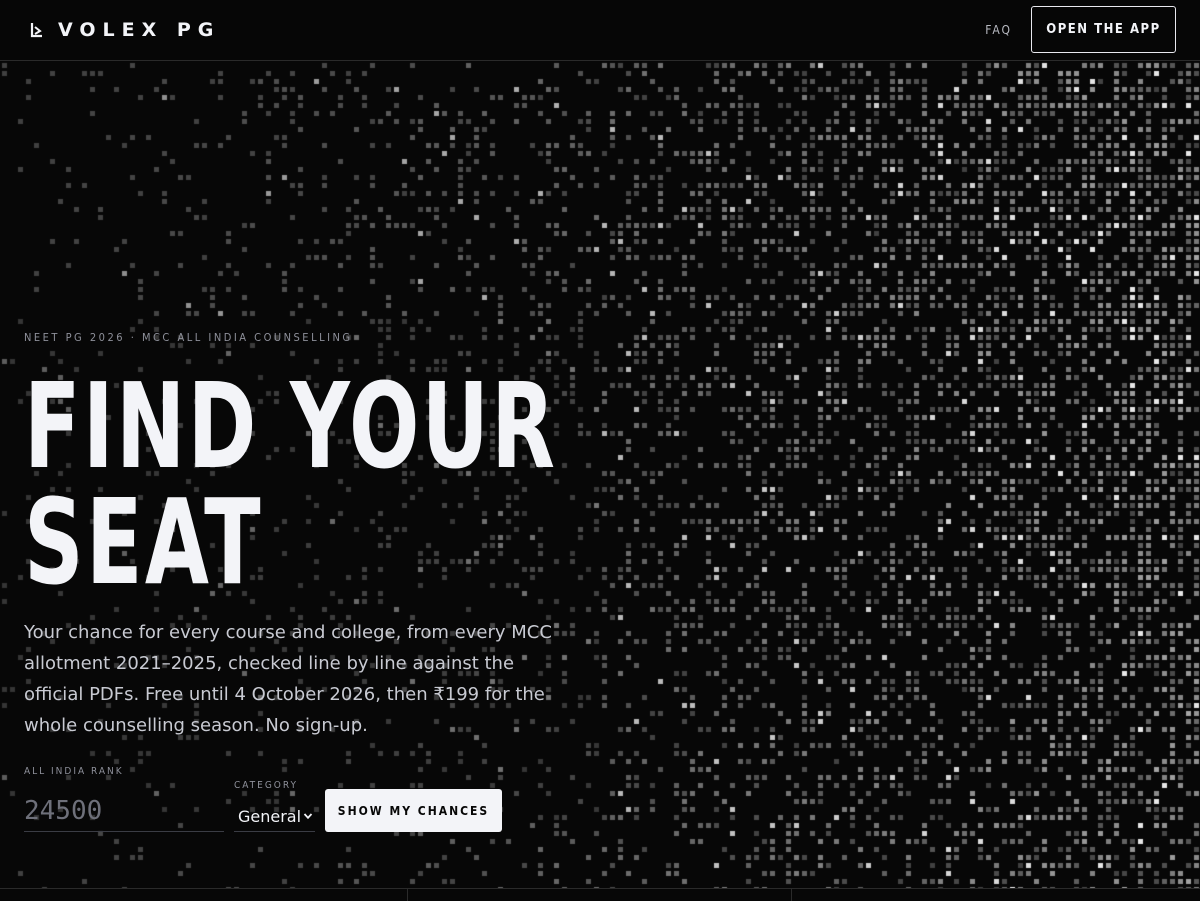 The image size is (1200, 901). Describe the element at coordinates (124, 811) in the screenshot. I see `rank-input` at that location.